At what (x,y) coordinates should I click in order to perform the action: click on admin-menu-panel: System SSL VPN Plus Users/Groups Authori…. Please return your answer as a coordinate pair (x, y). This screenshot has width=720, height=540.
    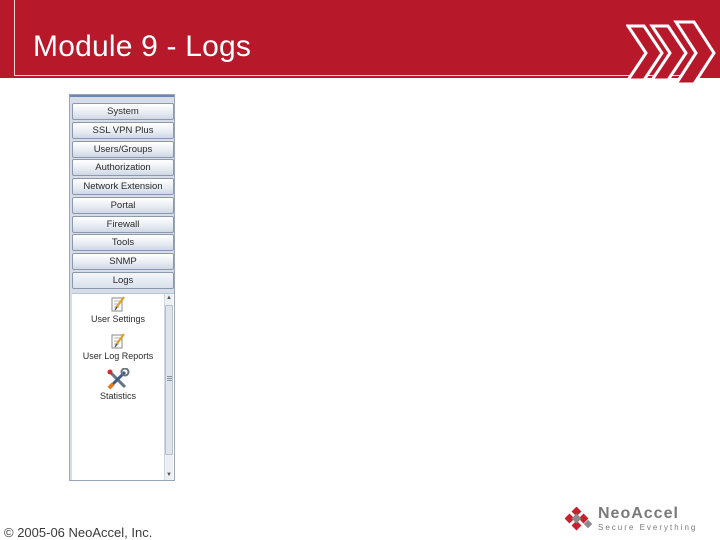
    Looking at the image, I should click on (122, 287).